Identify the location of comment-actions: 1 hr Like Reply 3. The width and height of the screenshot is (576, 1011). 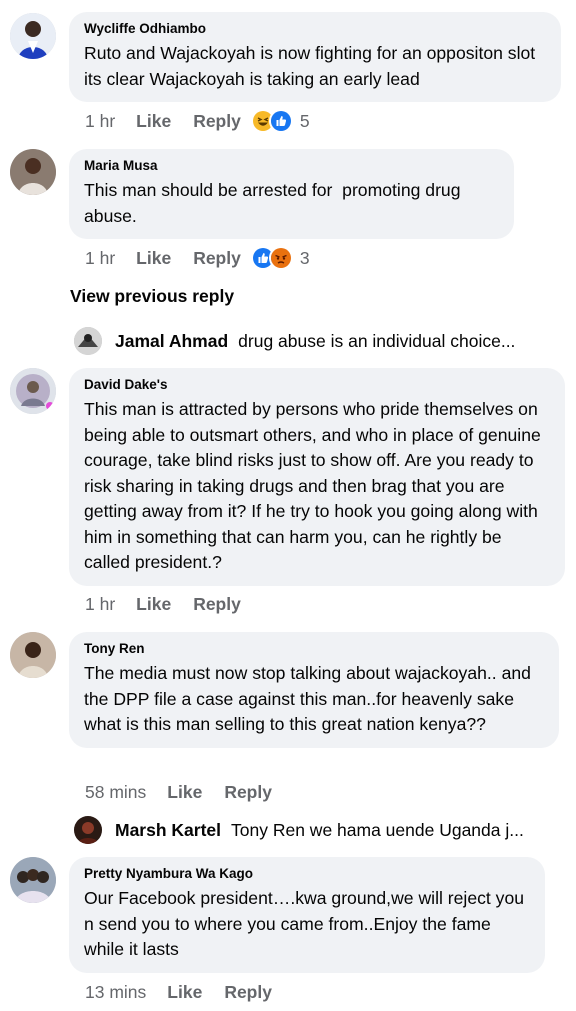
(197, 258).